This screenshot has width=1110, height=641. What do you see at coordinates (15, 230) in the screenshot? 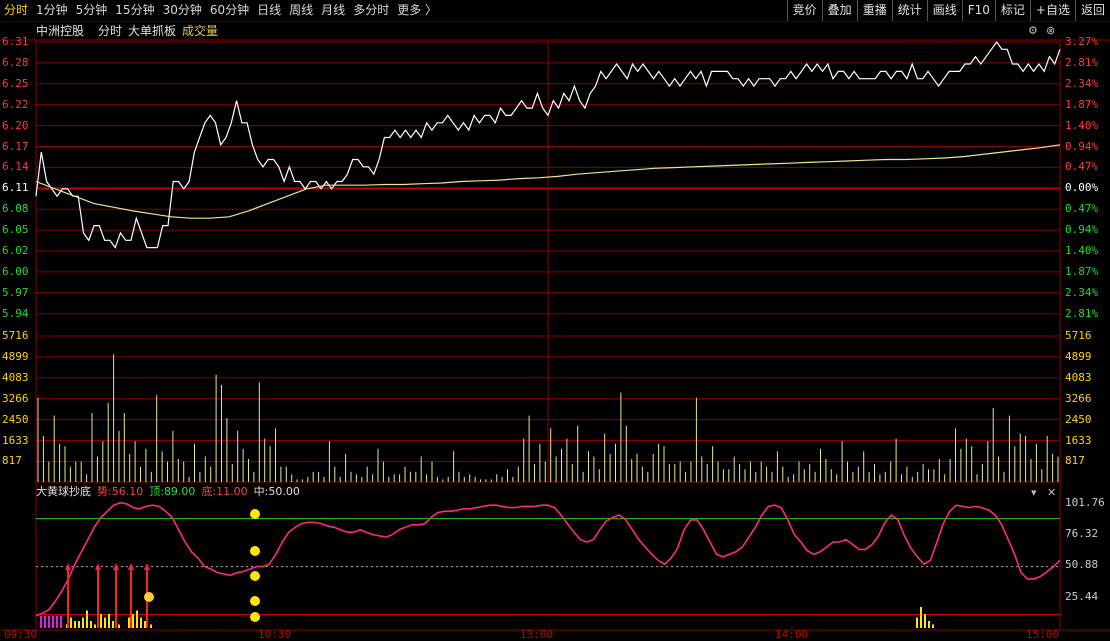
I see `axis-tick-label: 6.05` at bounding box center [15, 230].